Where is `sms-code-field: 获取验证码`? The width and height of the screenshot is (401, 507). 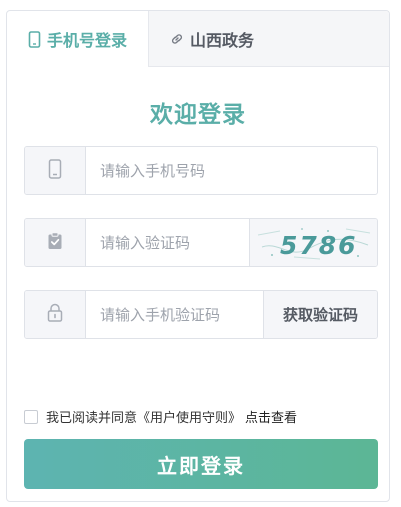
sms-code-field: 获取验证码 is located at coordinates (201, 314).